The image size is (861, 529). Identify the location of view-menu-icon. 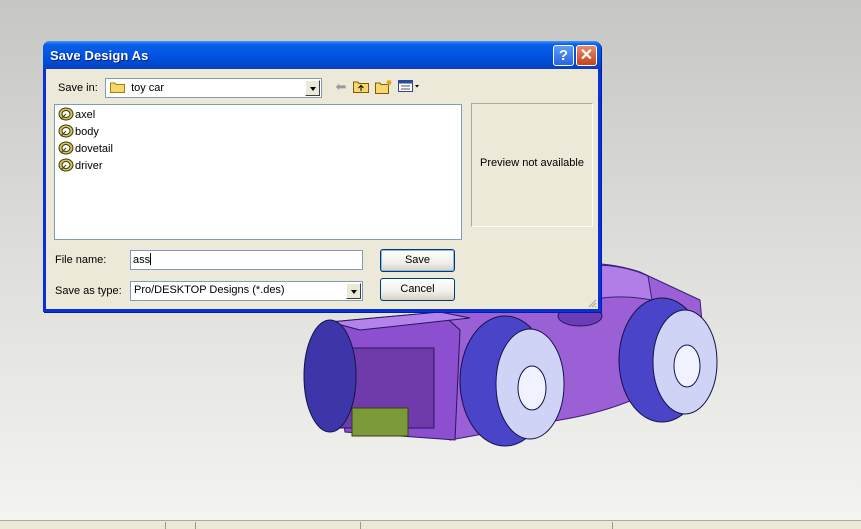
(410, 87).